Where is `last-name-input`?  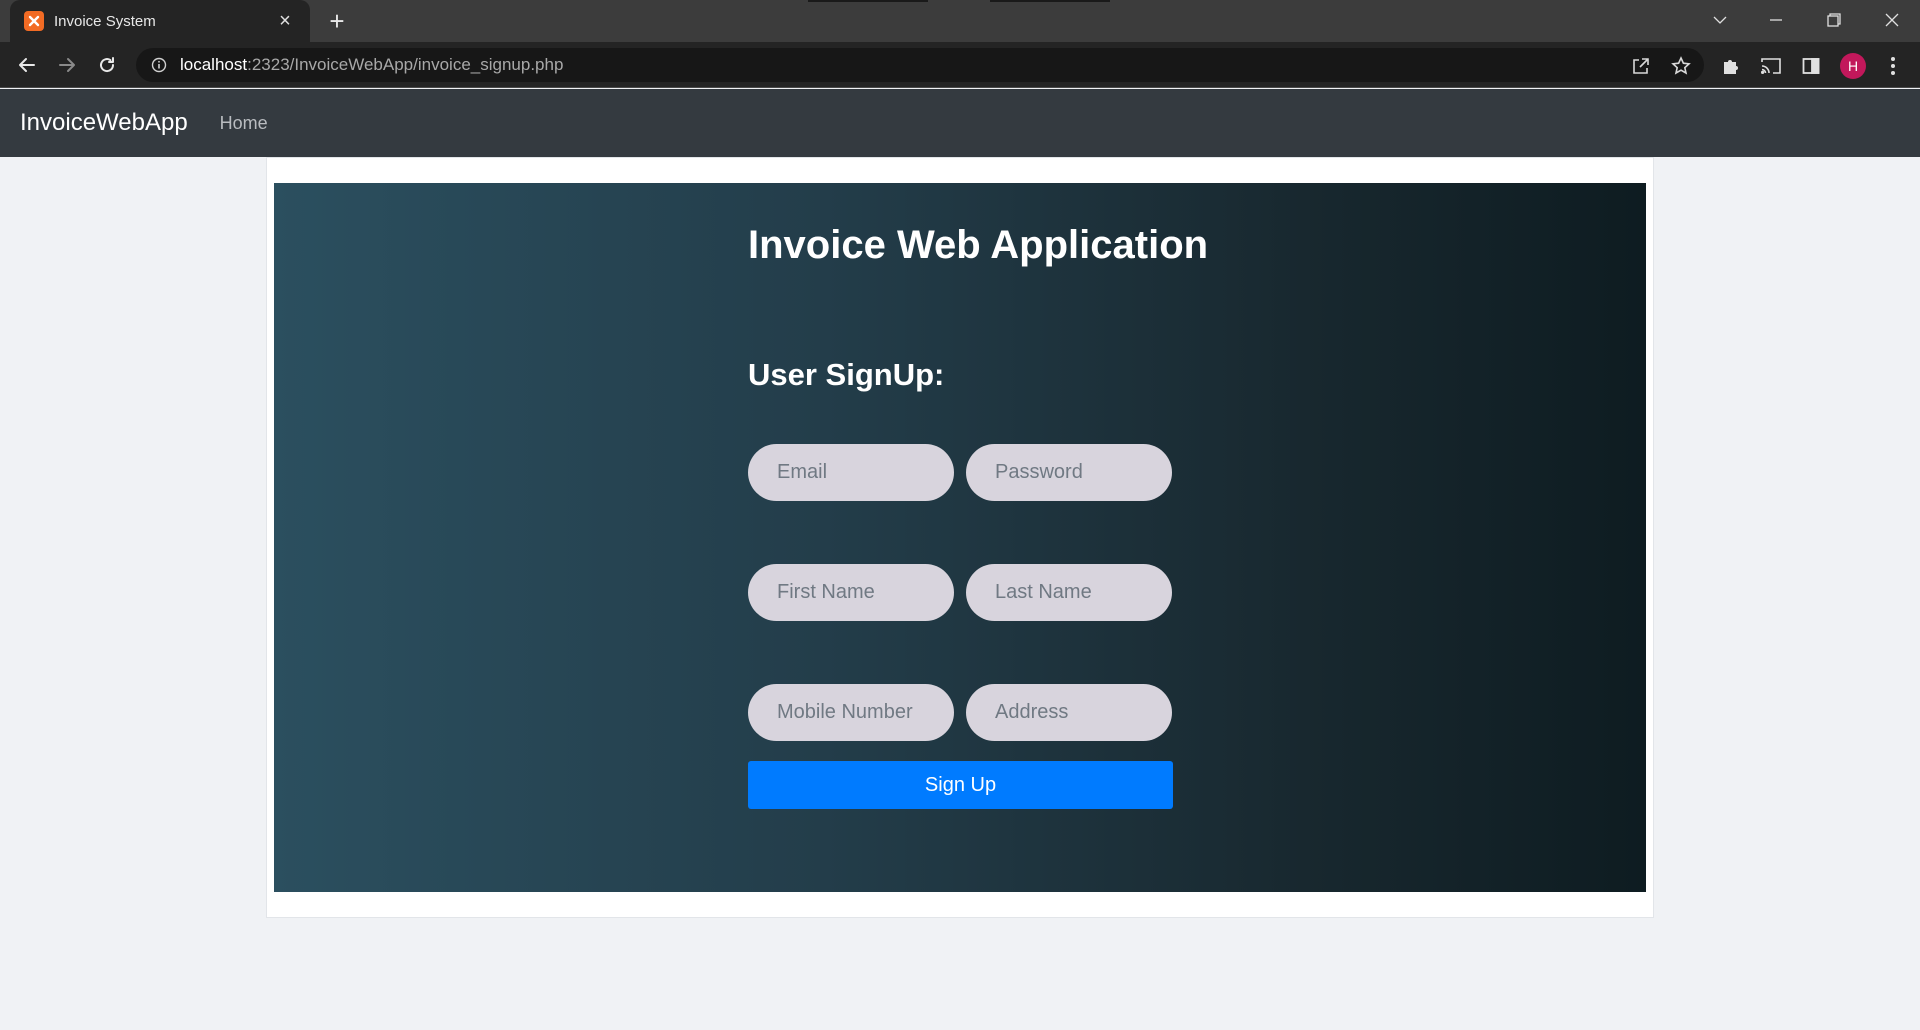 last-name-input is located at coordinates (1069, 592).